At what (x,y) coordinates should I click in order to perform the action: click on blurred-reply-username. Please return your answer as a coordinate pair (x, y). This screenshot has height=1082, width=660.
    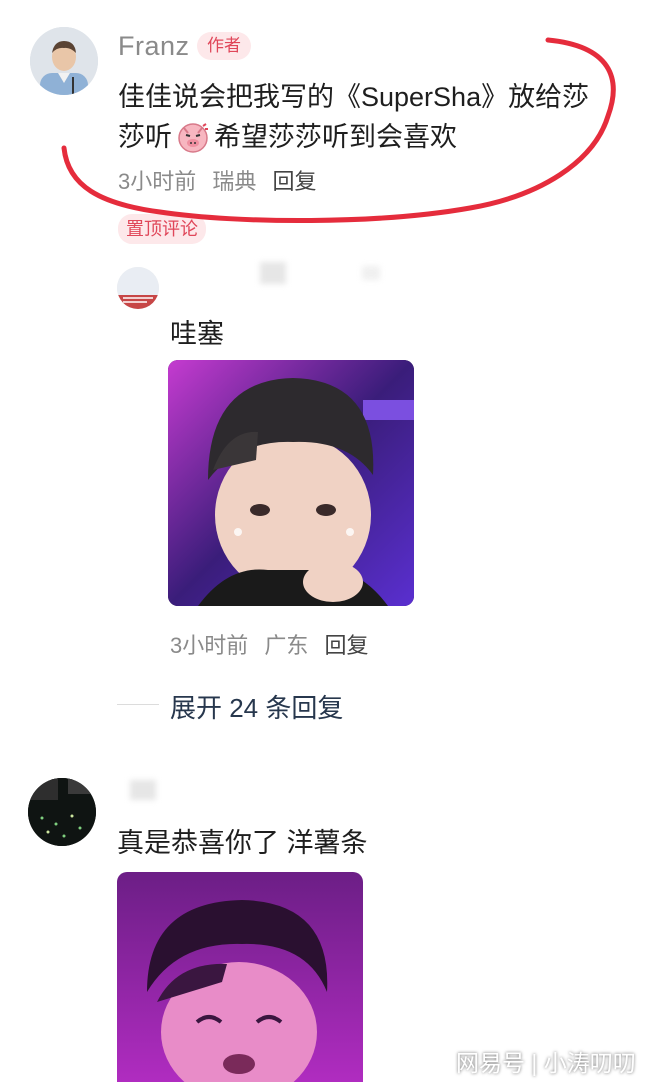
    Looking at the image, I should click on (273, 273).